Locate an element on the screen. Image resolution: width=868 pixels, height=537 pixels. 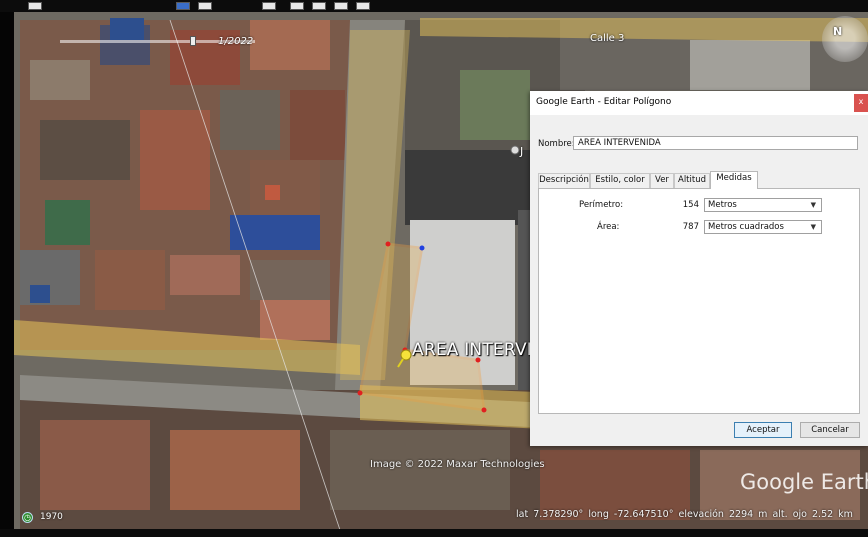
perimeter-label: Perímetro: is located at coordinates (601, 205).